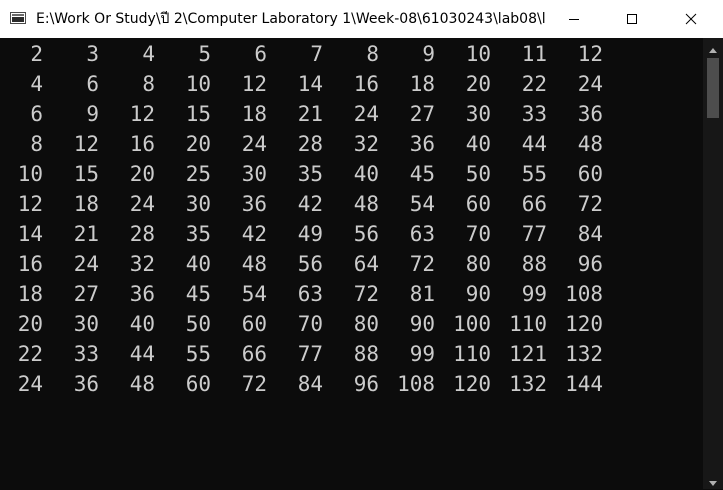 This screenshot has height=490, width=723. What do you see at coordinates (422, 174) in the screenshot?
I see `table-cell: 45` at bounding box center [422, 174].